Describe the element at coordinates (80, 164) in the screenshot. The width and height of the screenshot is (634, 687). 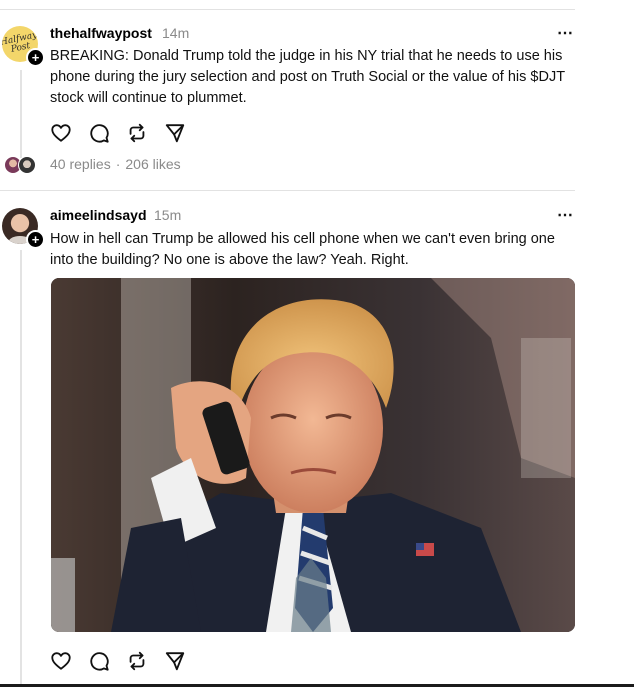
I see `replies-count-link: 40 replies` at that location.